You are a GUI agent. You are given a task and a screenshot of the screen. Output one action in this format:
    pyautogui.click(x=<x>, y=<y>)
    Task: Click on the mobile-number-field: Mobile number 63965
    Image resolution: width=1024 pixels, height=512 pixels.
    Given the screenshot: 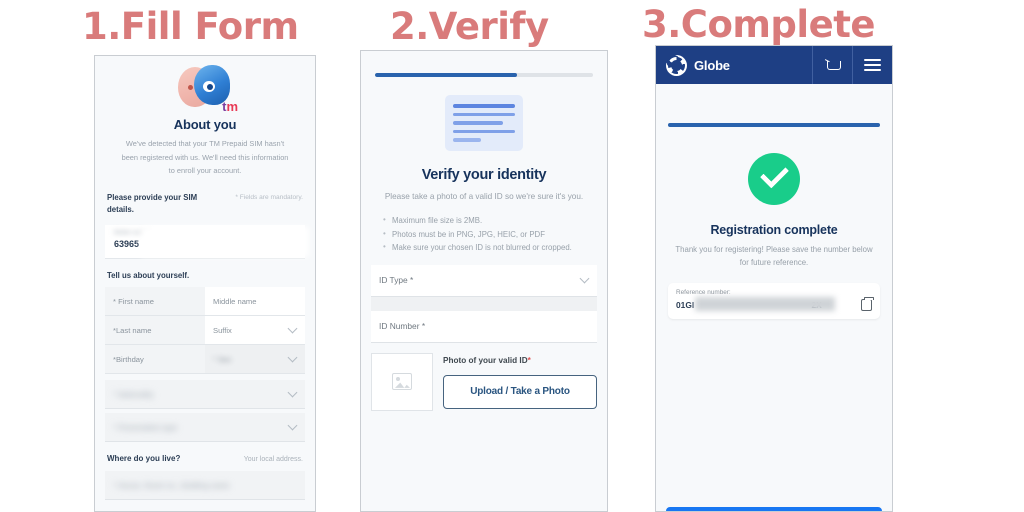 What is the action you would take?
    pyautogui.click(x=207, y=242)
    